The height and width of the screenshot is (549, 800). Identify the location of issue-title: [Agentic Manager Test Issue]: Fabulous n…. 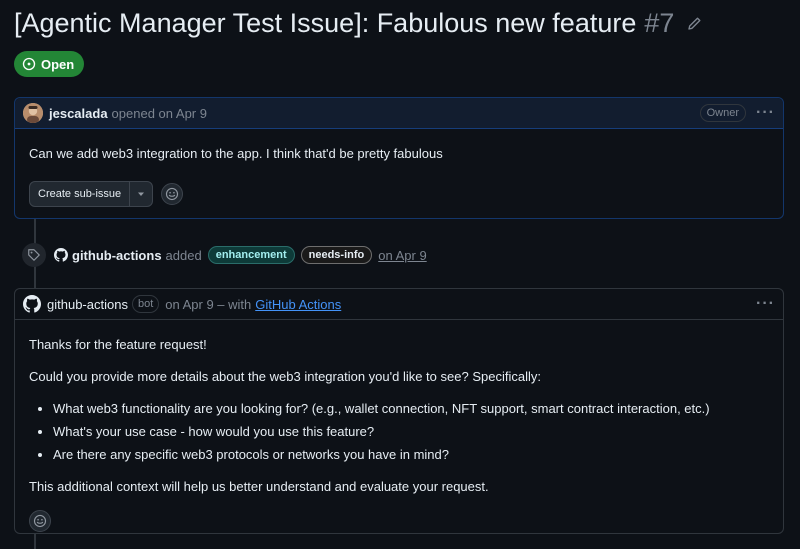
(325, 23).